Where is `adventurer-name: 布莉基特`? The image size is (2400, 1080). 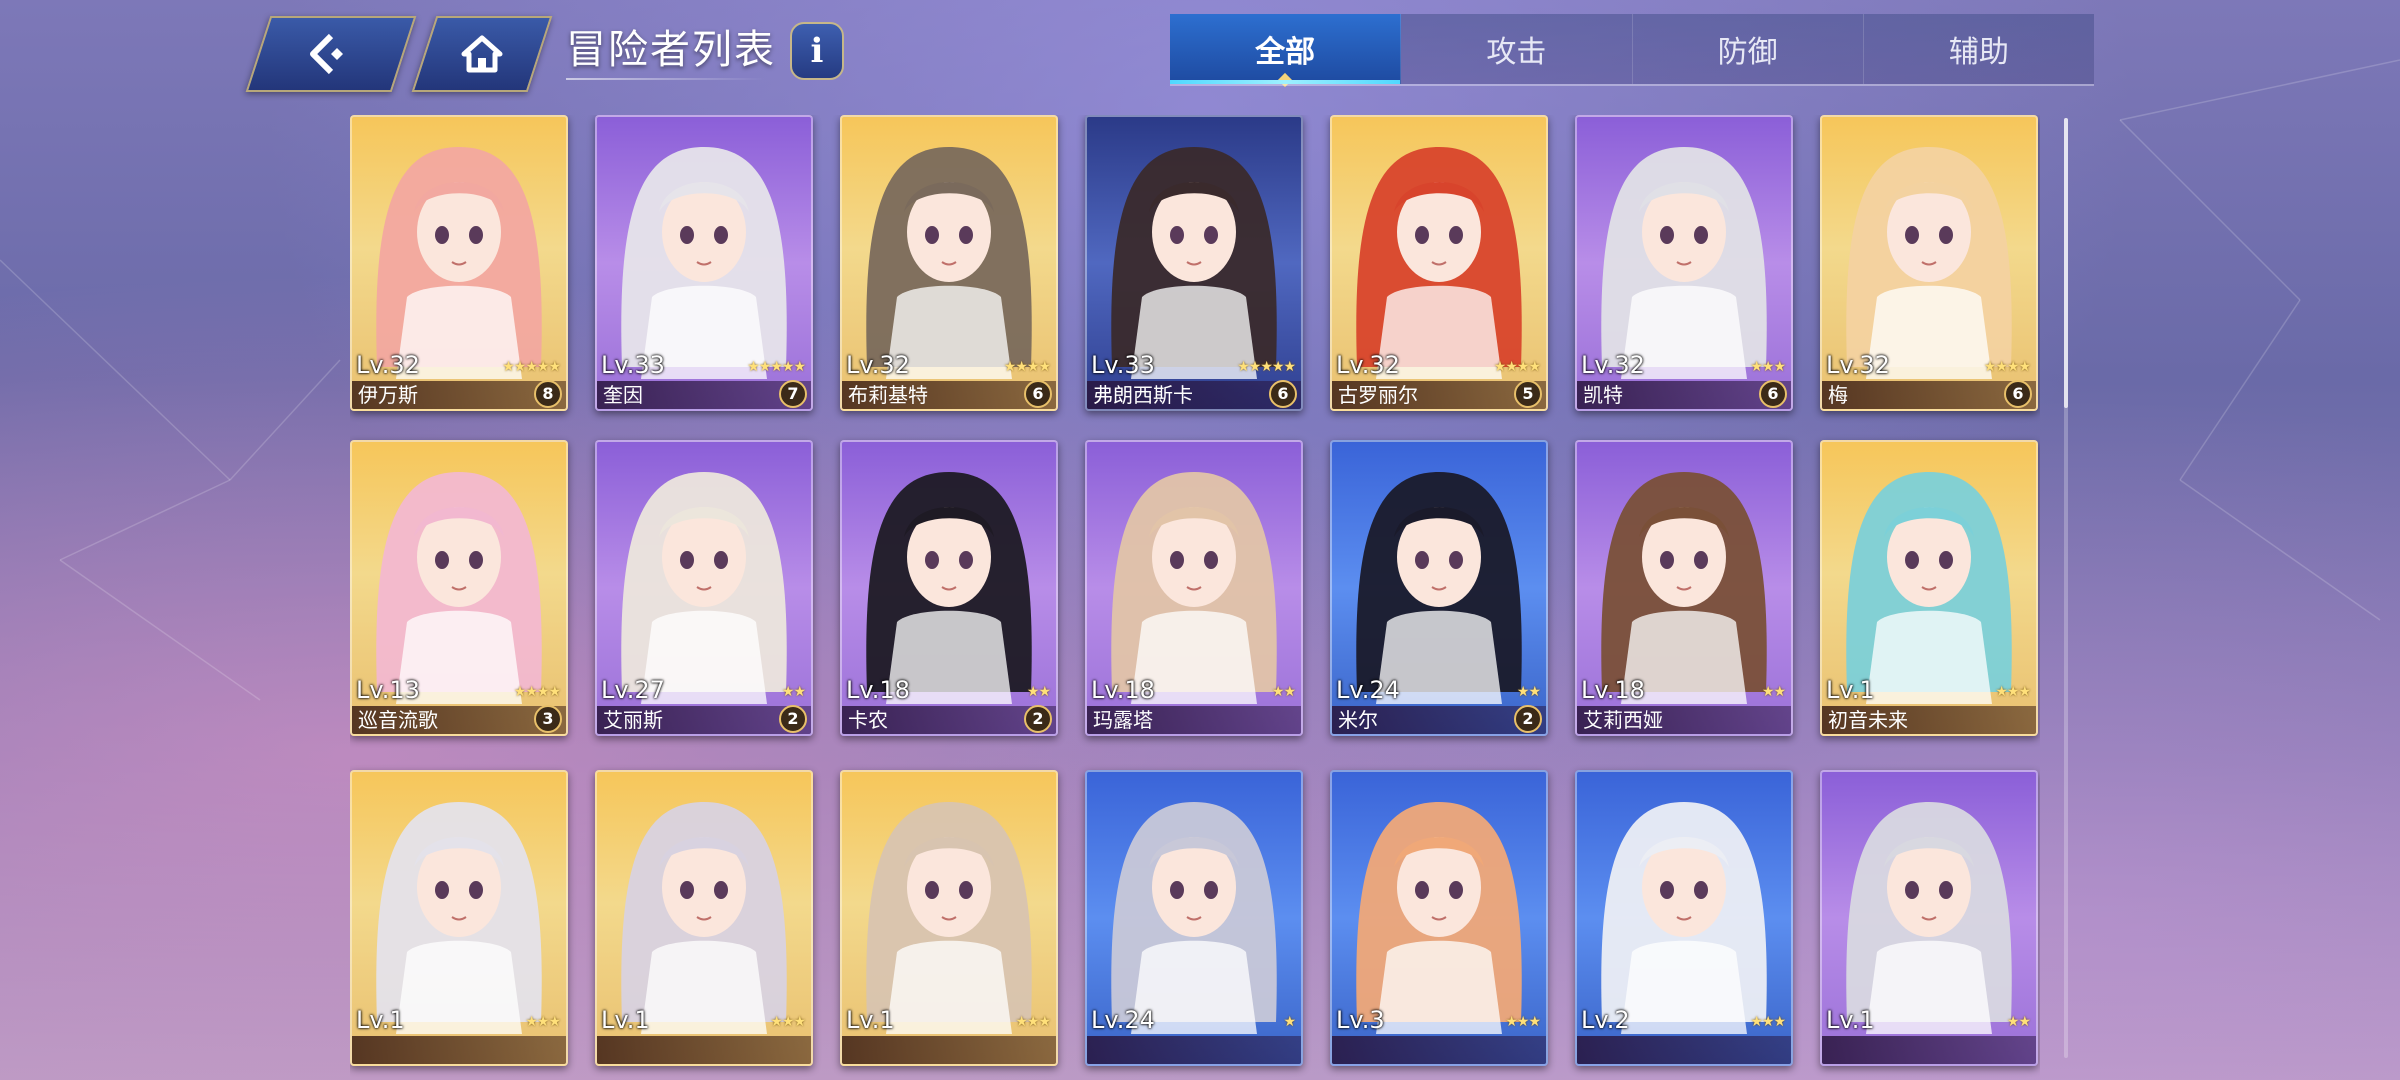
adventurer-name: 布莉基特 is located at coordinates (888, 395).